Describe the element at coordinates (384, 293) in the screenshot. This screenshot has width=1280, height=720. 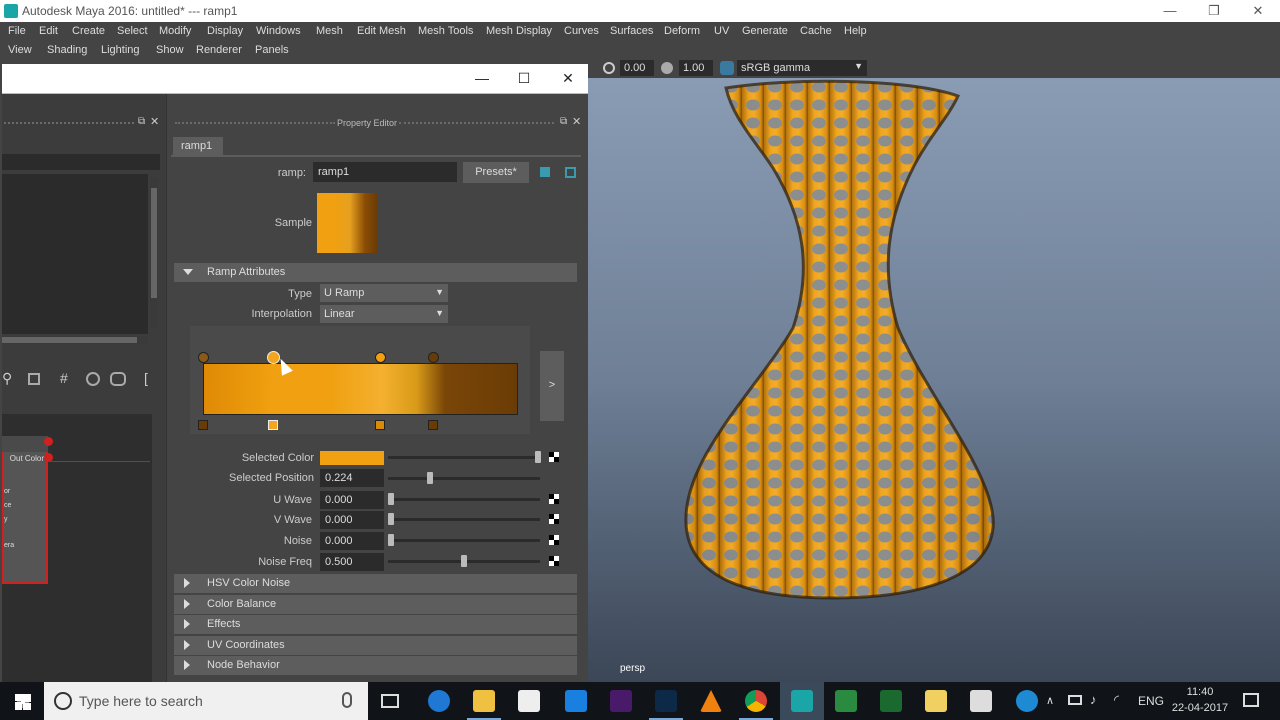
I see `type-dropdown: U Ramp ▼` at that location.